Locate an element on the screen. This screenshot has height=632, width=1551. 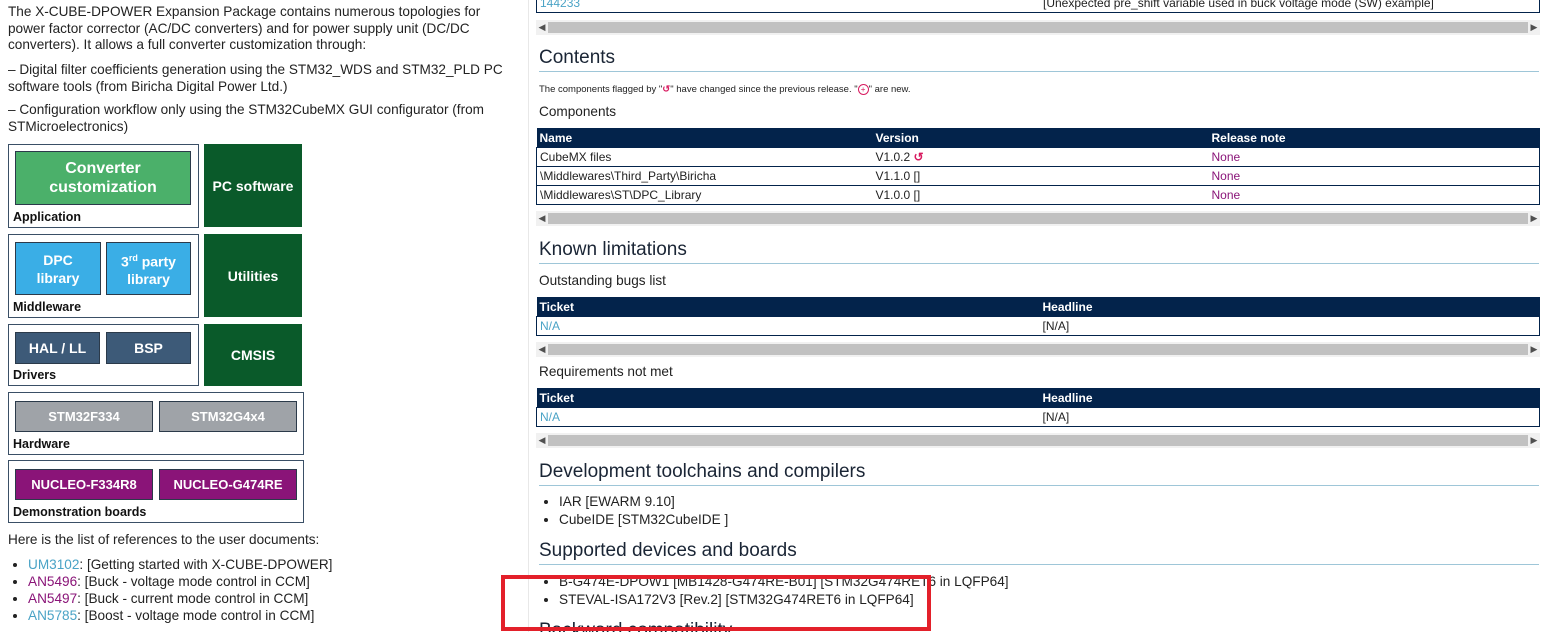
component-version: V1.0.0 [] is located at coordinates (1040, 195).